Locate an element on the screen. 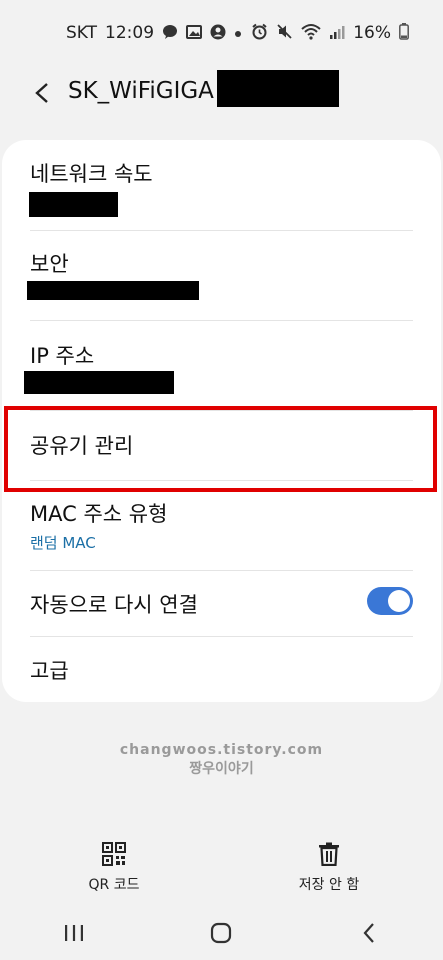 The width and height of the screenshot is (443, 960). ip-address-row: IP 주소 is located at coordinates (221, 355).